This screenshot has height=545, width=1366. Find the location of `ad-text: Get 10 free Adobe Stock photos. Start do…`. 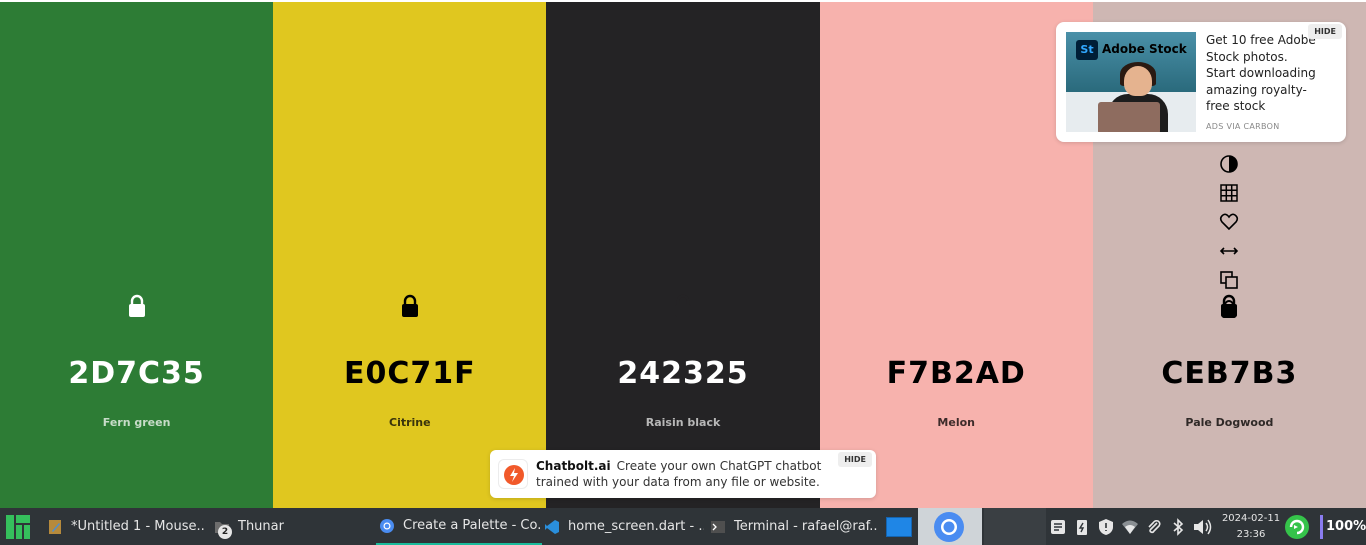

ad-text: Get 10 free Adobe Stock photos. Start do… is located at coordinates (1261, 72).